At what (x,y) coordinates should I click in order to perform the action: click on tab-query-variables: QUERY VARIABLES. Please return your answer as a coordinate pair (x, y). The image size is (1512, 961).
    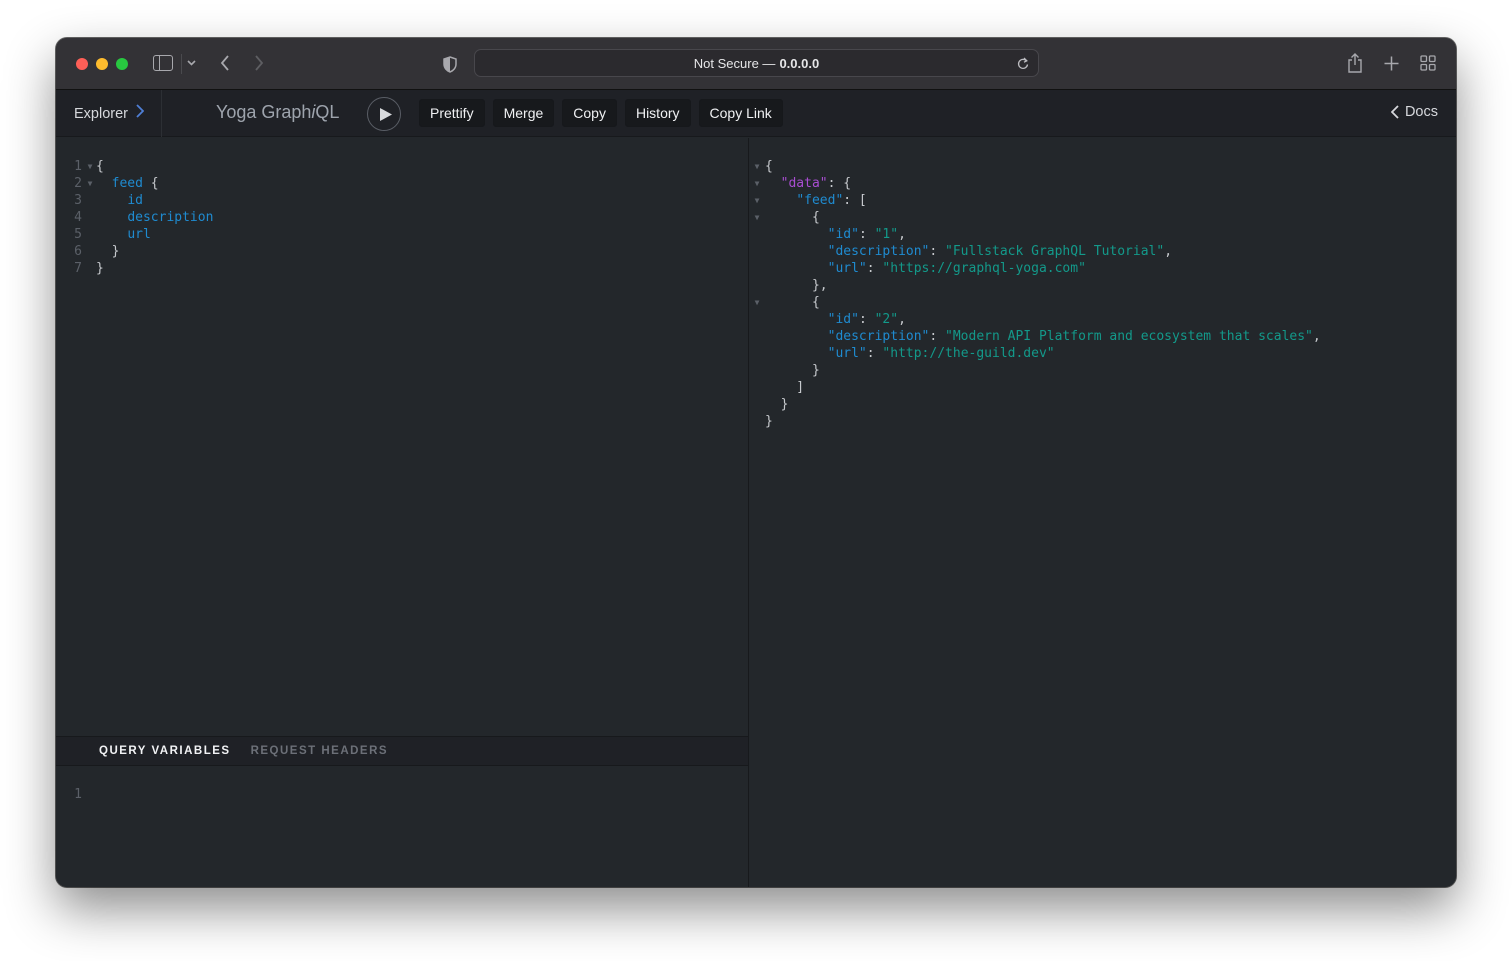
    Looking at the image, I should click on (165, 751).